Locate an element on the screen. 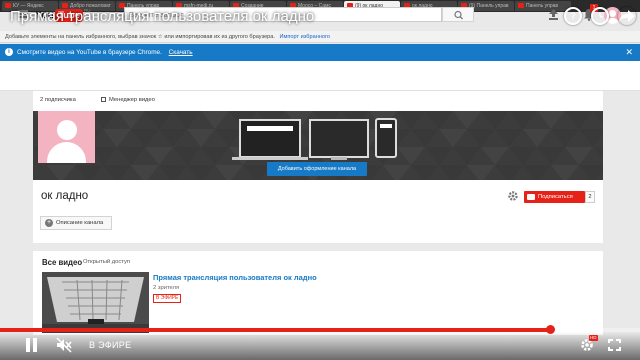 This screenshot has width=640, height=360. video-manager-icon is located at coordinates (103, 99).